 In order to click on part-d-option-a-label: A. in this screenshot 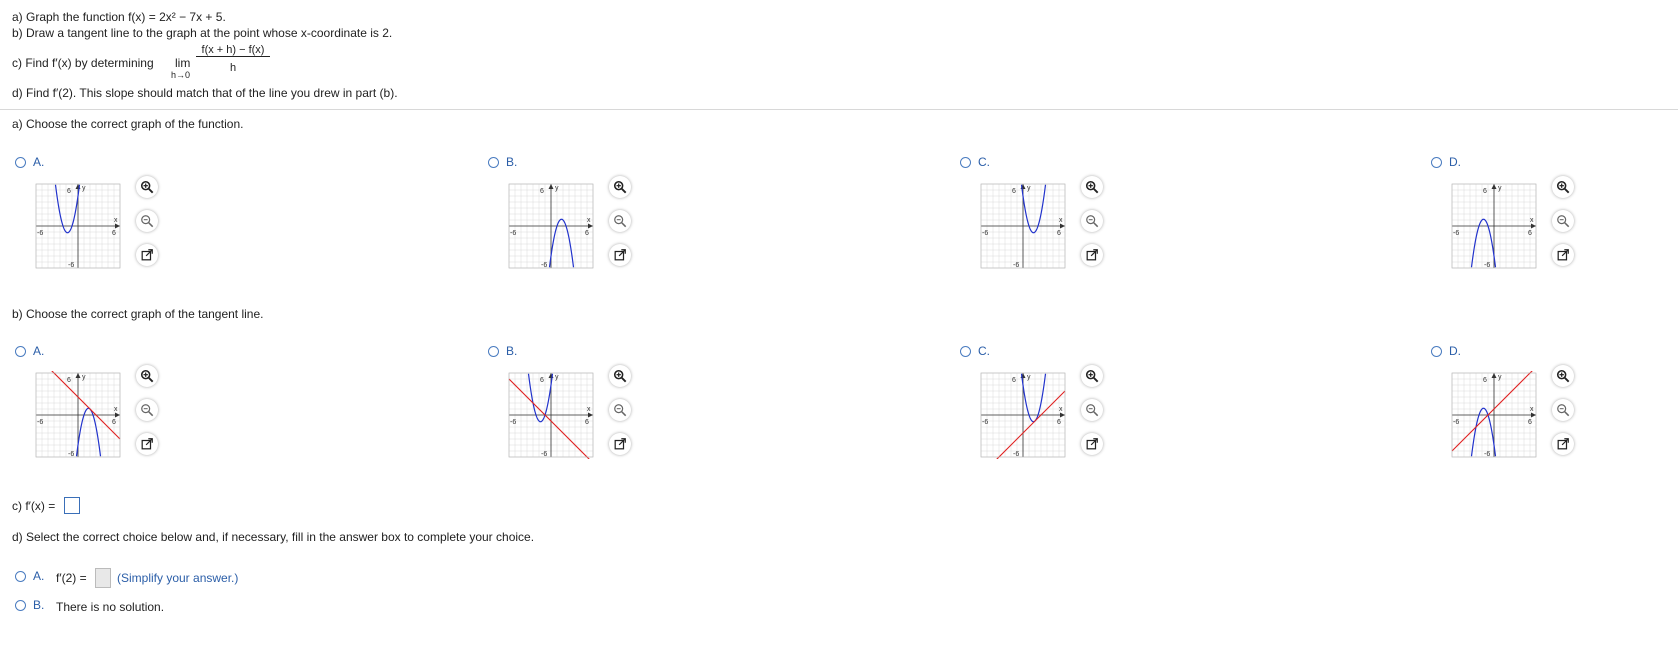, I will do `click(38, 576)`.